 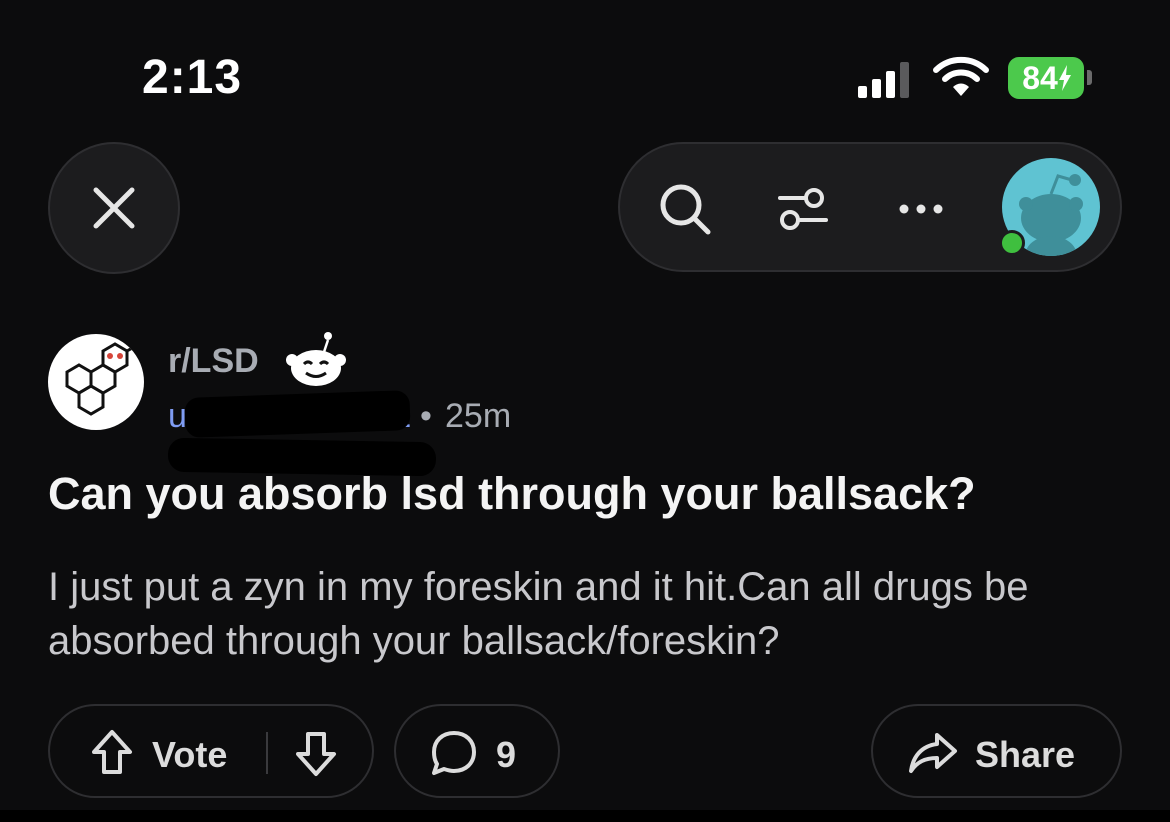 I want to click on more-button, so click(x=921, y=209).